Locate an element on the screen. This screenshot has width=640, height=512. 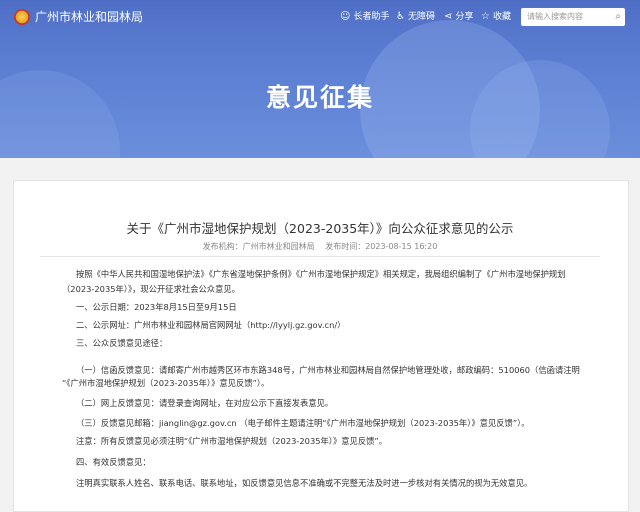
share-icon: ⋖ is located at coordinates (448, 16).